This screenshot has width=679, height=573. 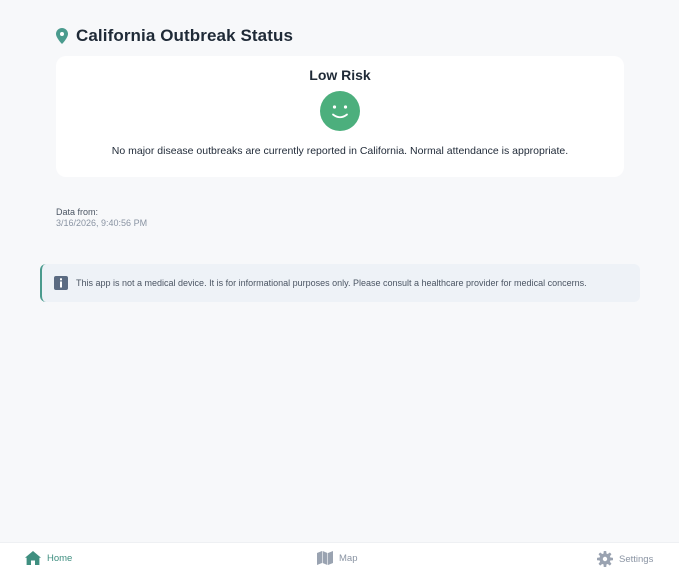 What do you see at coordinates (185, 35) in the screenshot?
I see `page-title: California Outbreak Status` at bounding box center [185, 35].